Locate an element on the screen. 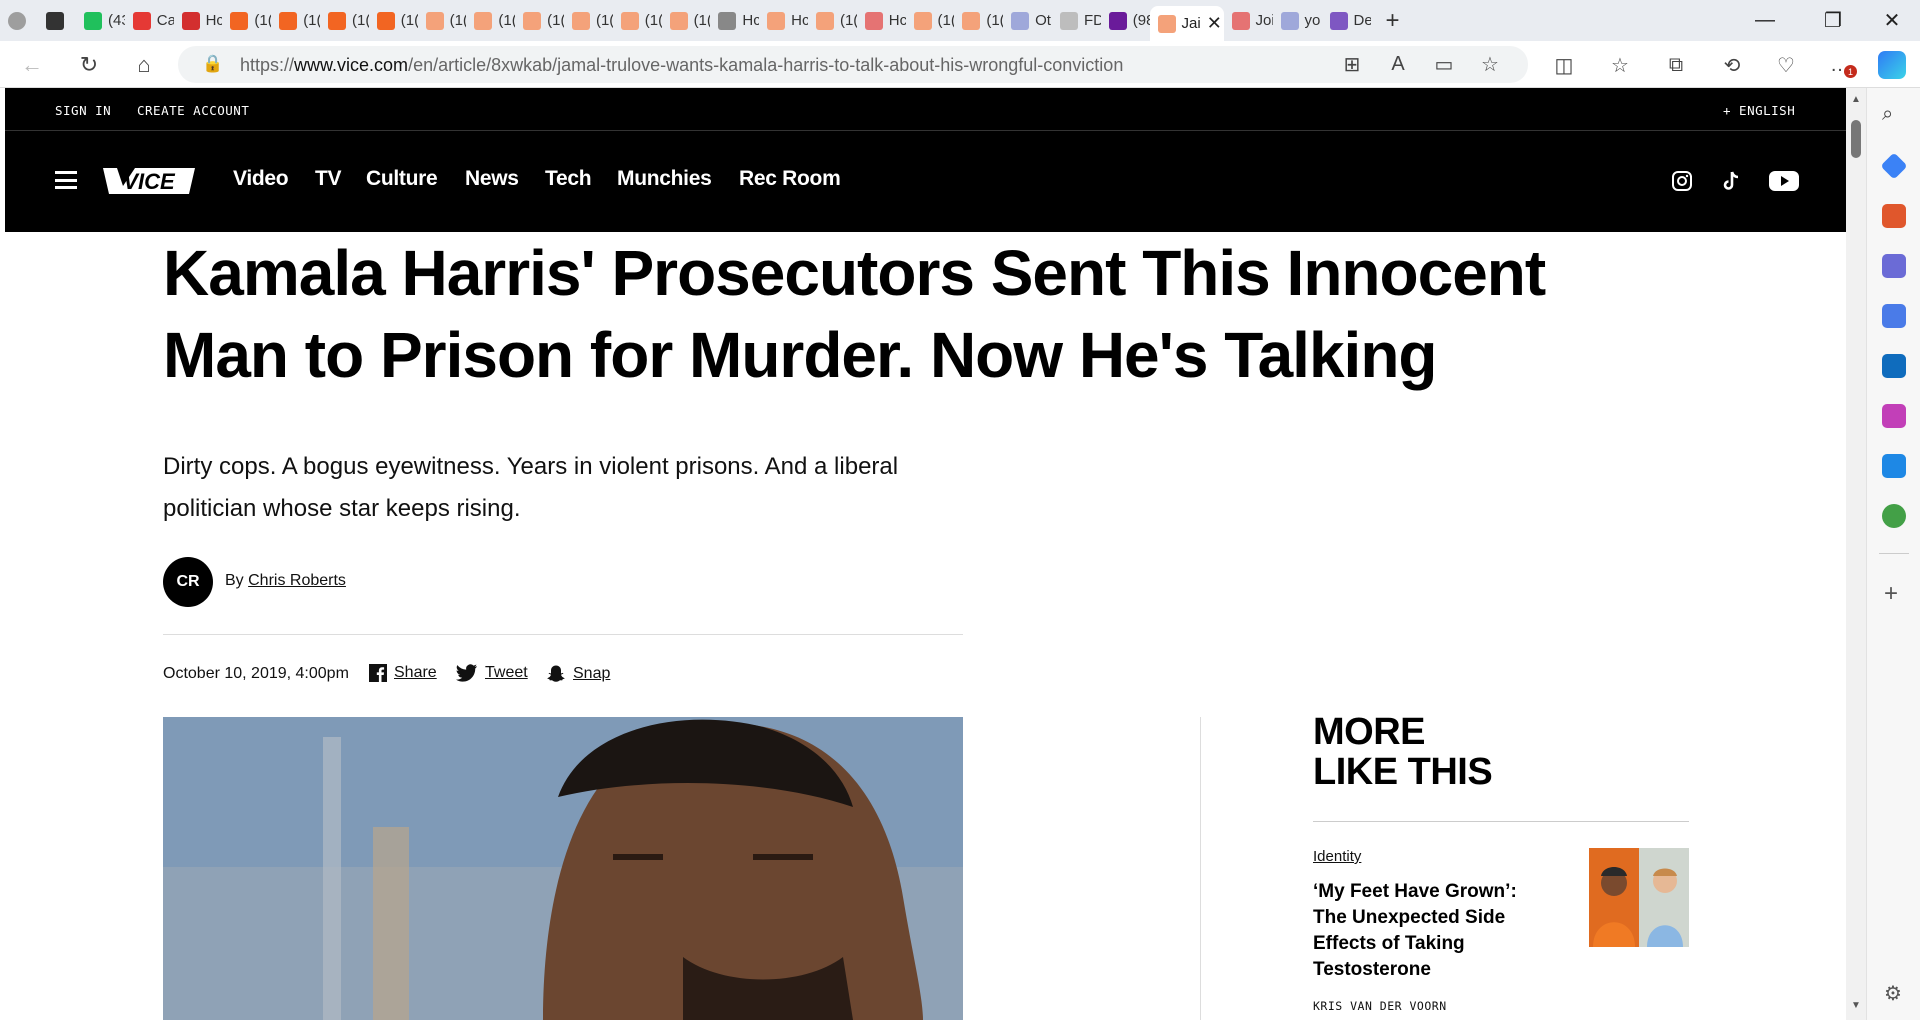  tab-22: FD is located at coordinates (1076, 20).